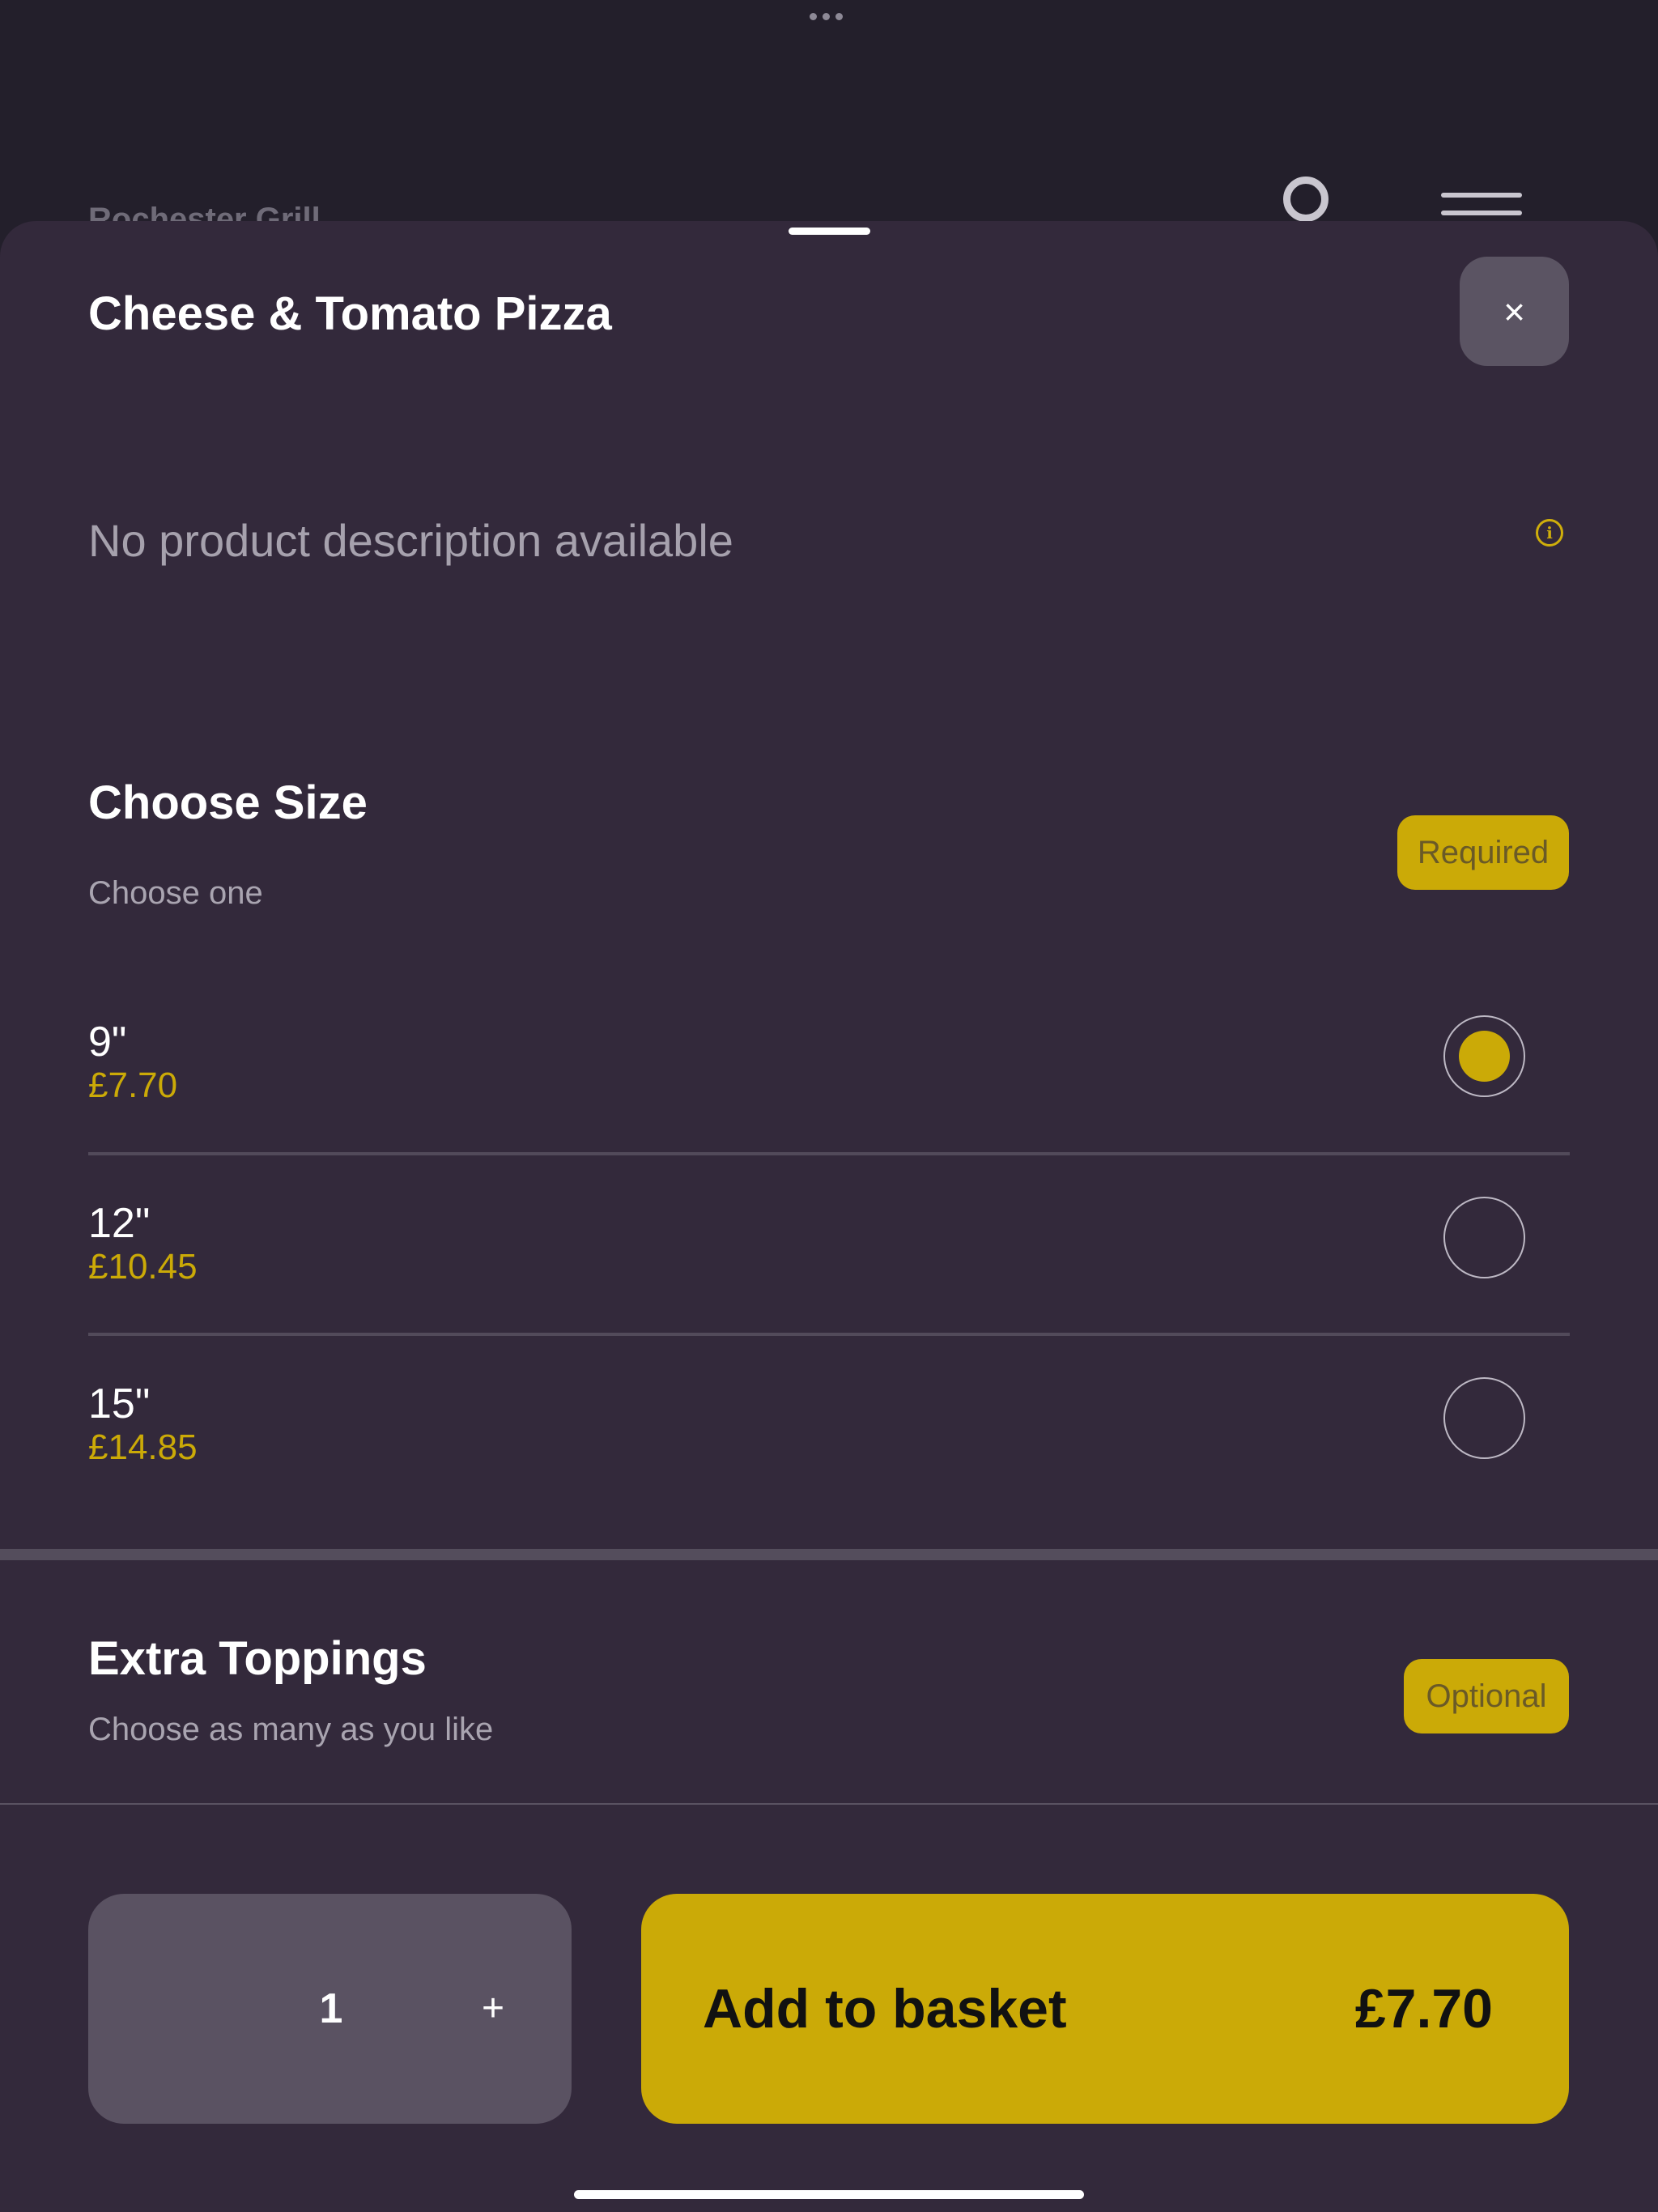 The width and height of the screenshot is (1658, 2212). Describe the element at coordinates (291, 1729) in the screenshot. I see `toppings-section-subtitle: Choose as many as you like` at that location.